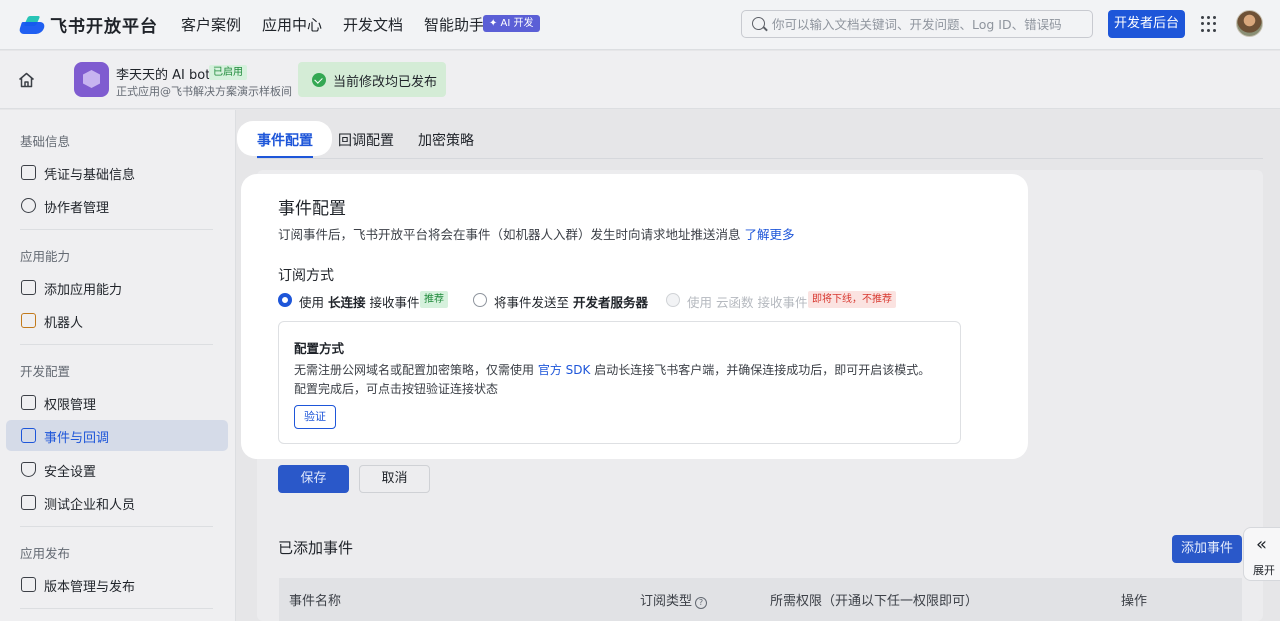 This screenshot has width=1280, height=621. I want to click on user-add-icon, so click(28, 205).